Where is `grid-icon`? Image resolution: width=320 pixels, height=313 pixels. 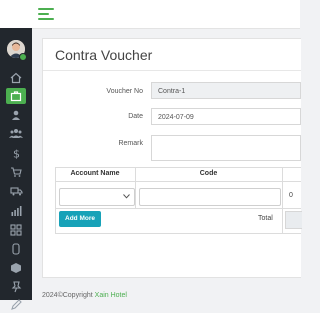 grid-icon is located at coordinates (16, 230).